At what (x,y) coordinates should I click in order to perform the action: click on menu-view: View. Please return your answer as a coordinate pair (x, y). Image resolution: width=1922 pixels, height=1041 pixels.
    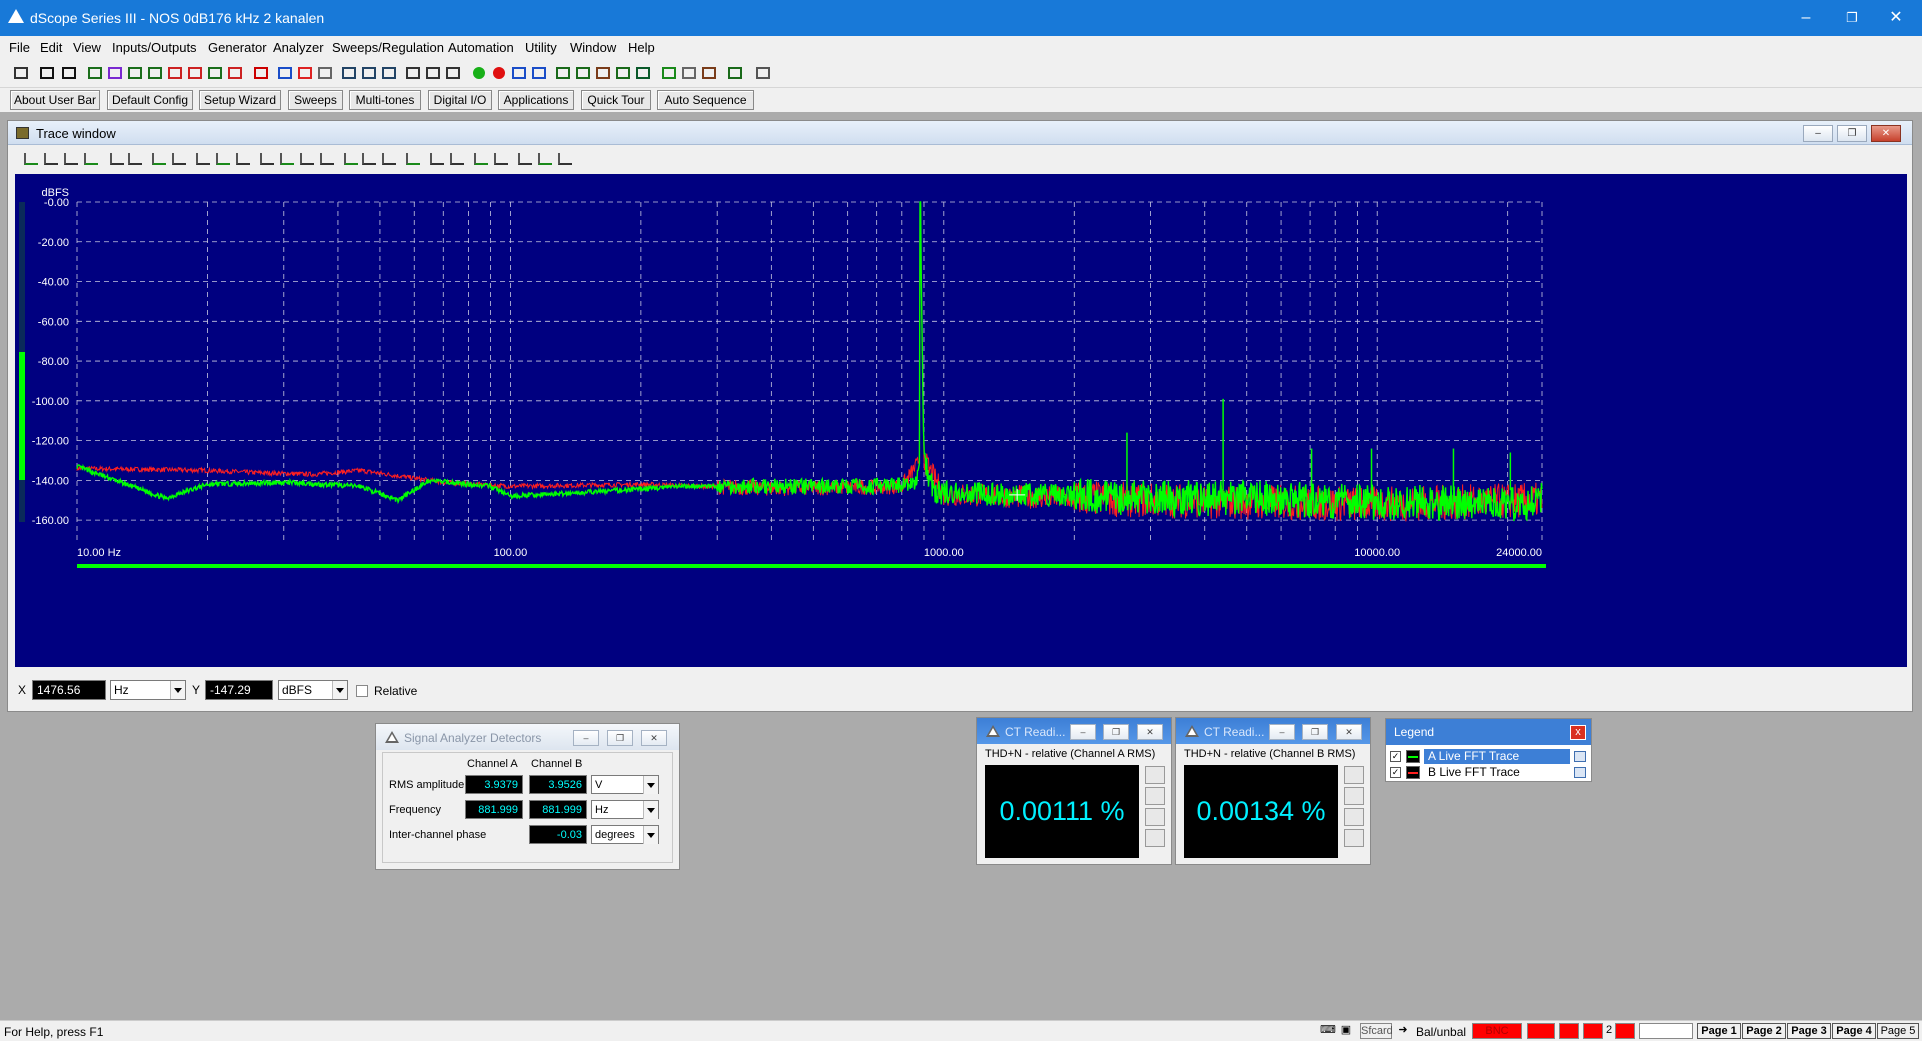
    Looking at the image, I should click on (87, 47).